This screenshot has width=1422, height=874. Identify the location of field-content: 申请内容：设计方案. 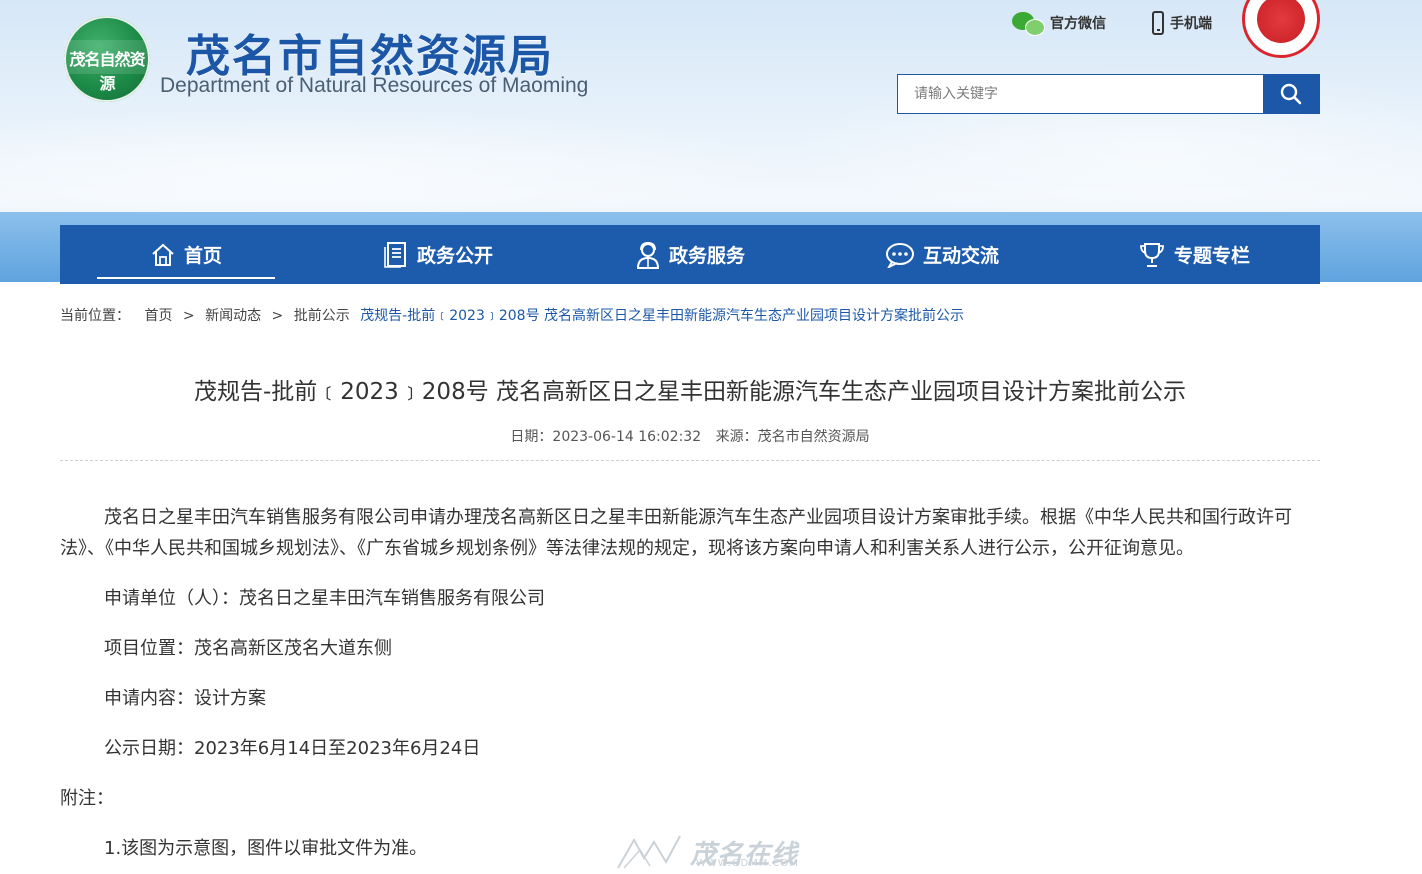
(185, 698).